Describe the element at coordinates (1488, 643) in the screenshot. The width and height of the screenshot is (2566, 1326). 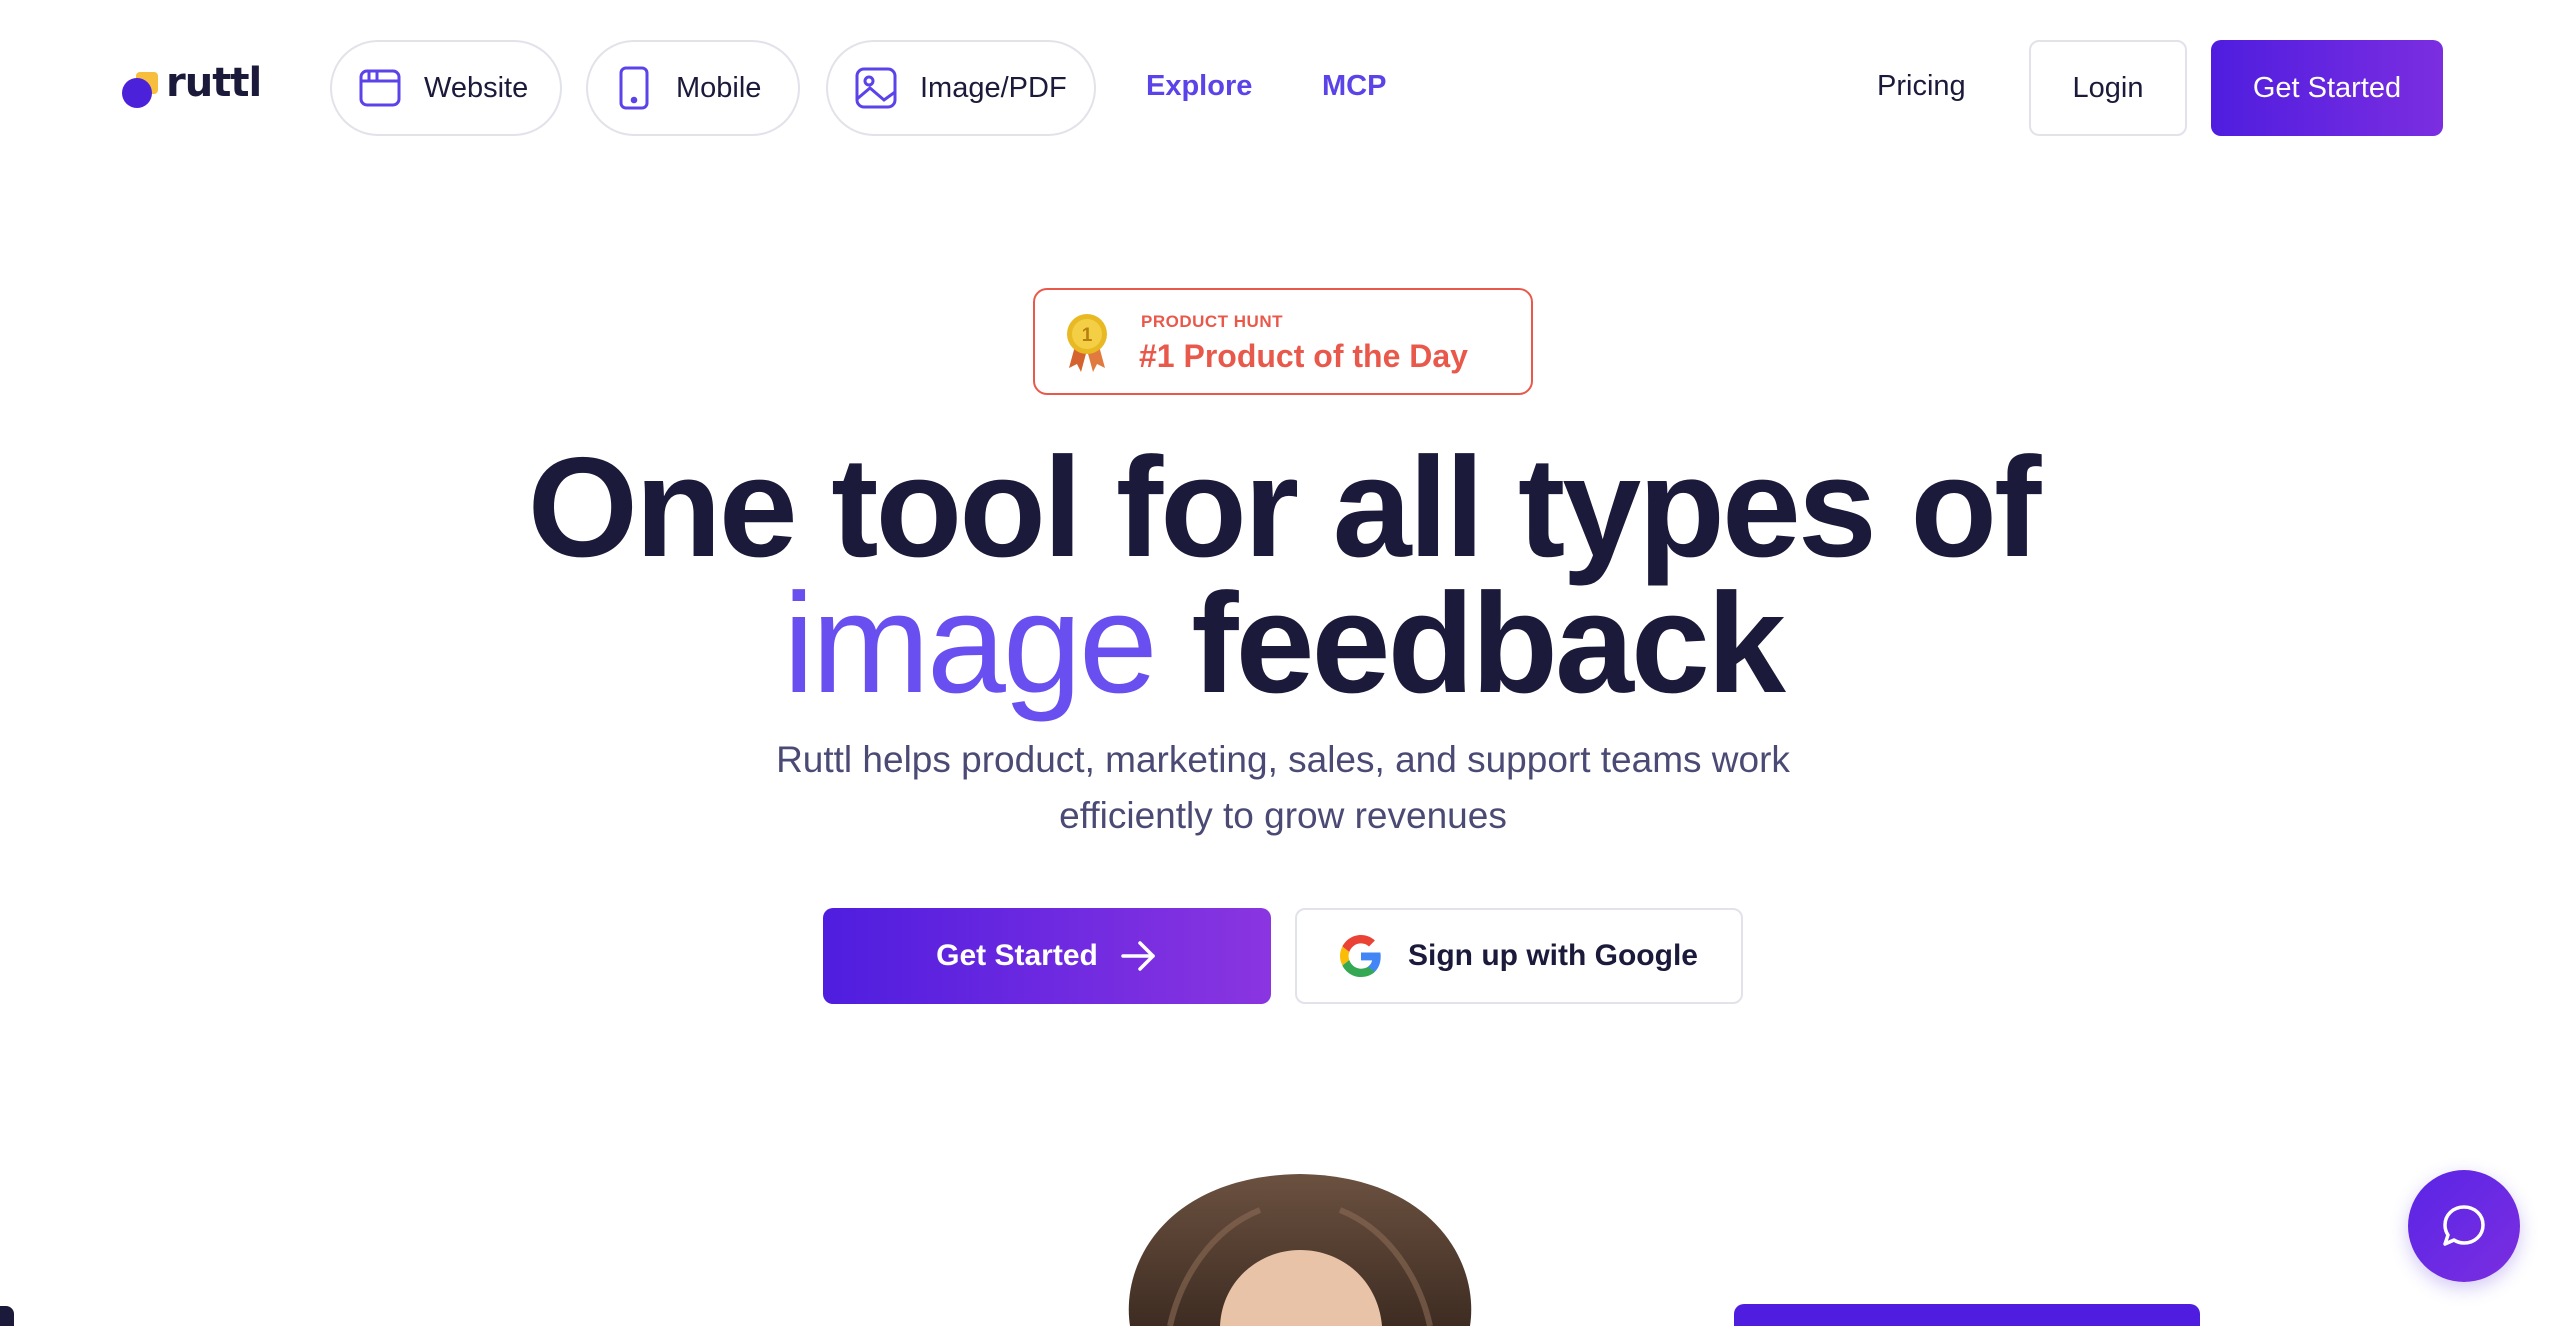
I see `hero-headline-rest: feedback` at that location.